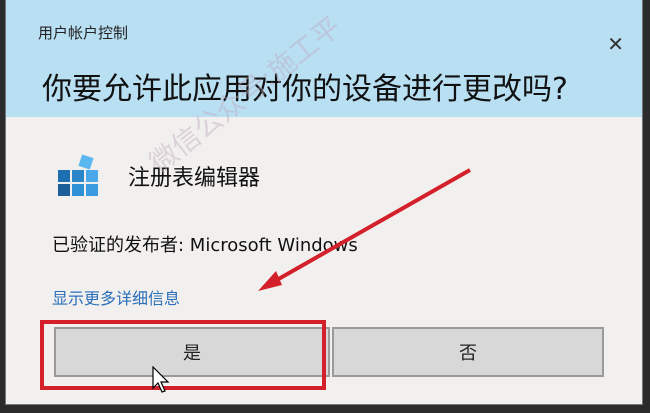  What do you see at coordinates (78, 175) in the screenshot?
I see `registry-editor-icon` at bounding box center [78, 175].